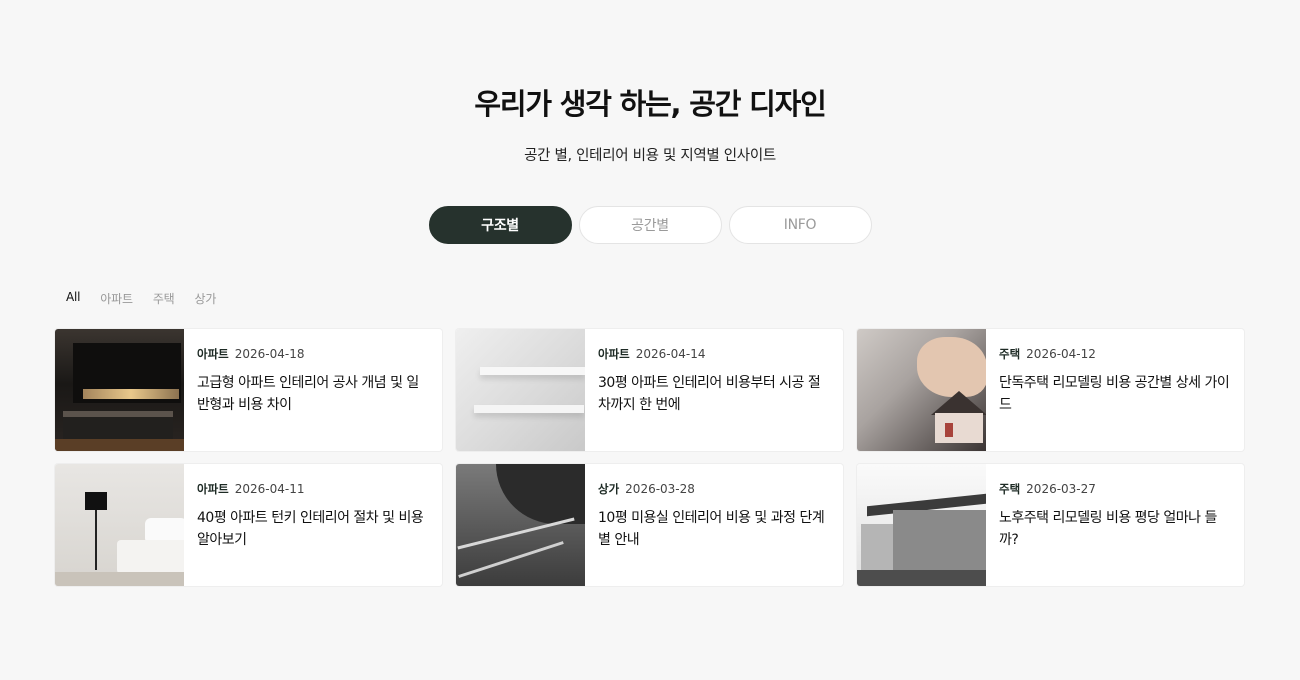  I want to click on article-category: 상가, so click(609, 489).